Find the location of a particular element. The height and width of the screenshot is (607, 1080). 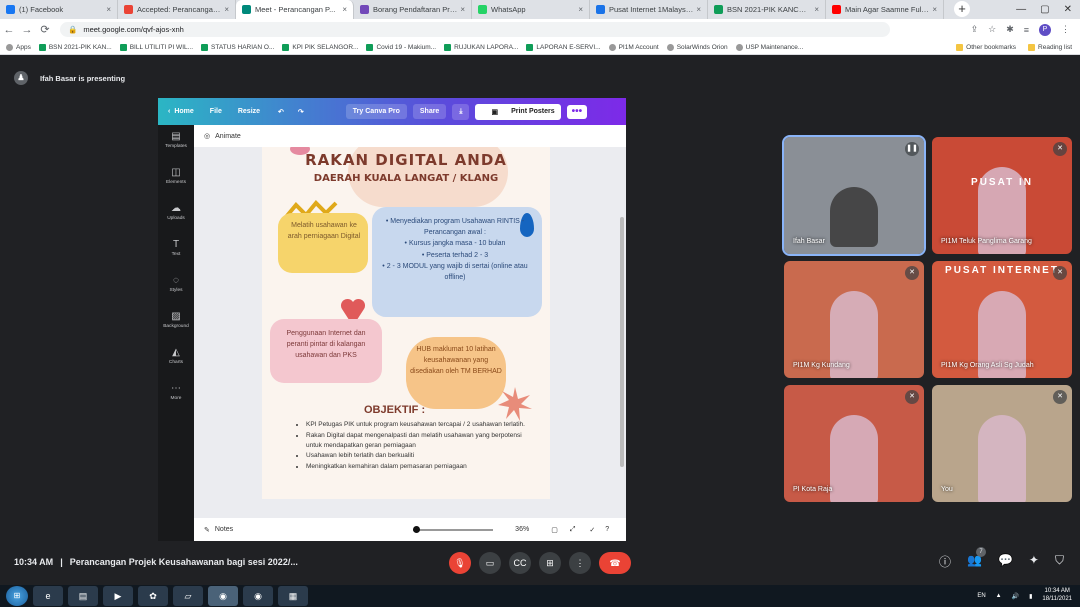

camera-button: ▭ is located at coordinates (490, 563).